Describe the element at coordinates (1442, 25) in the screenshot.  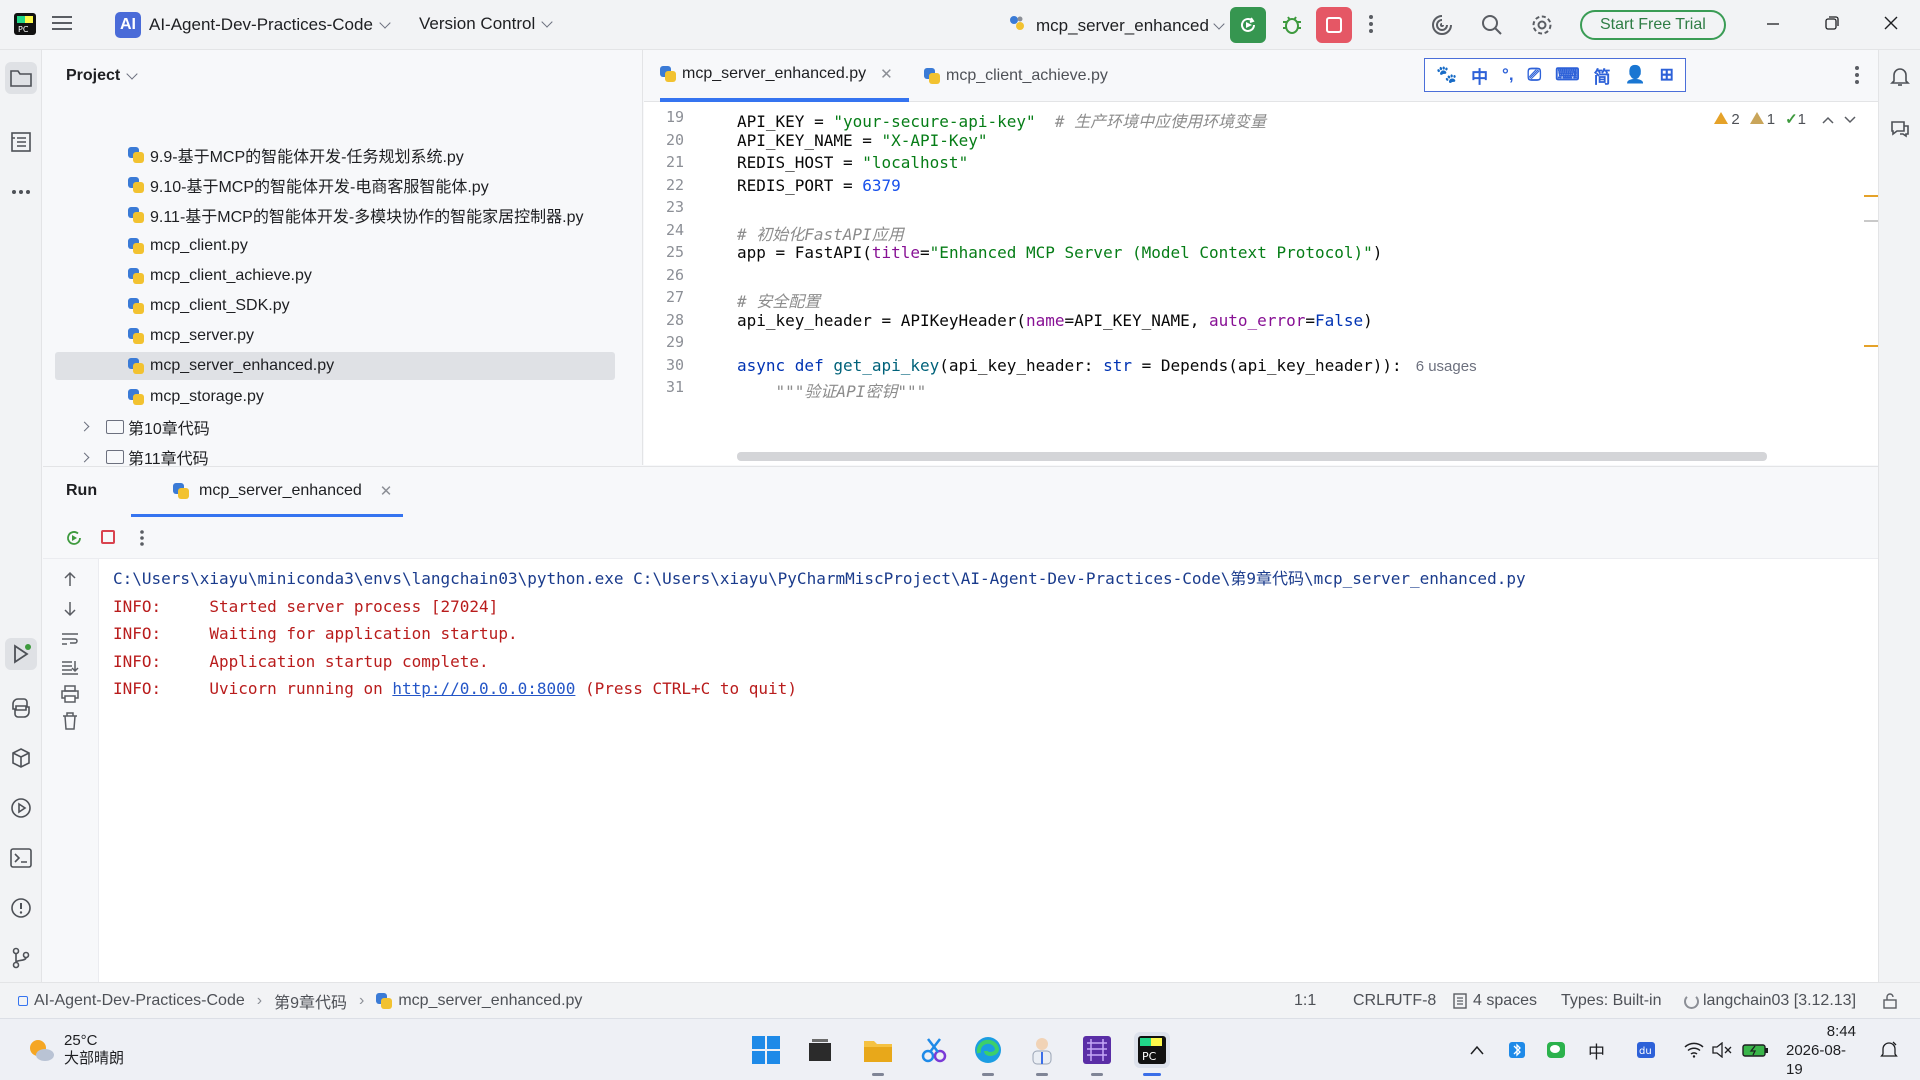
I see `ai-assistant-icon` at that location.